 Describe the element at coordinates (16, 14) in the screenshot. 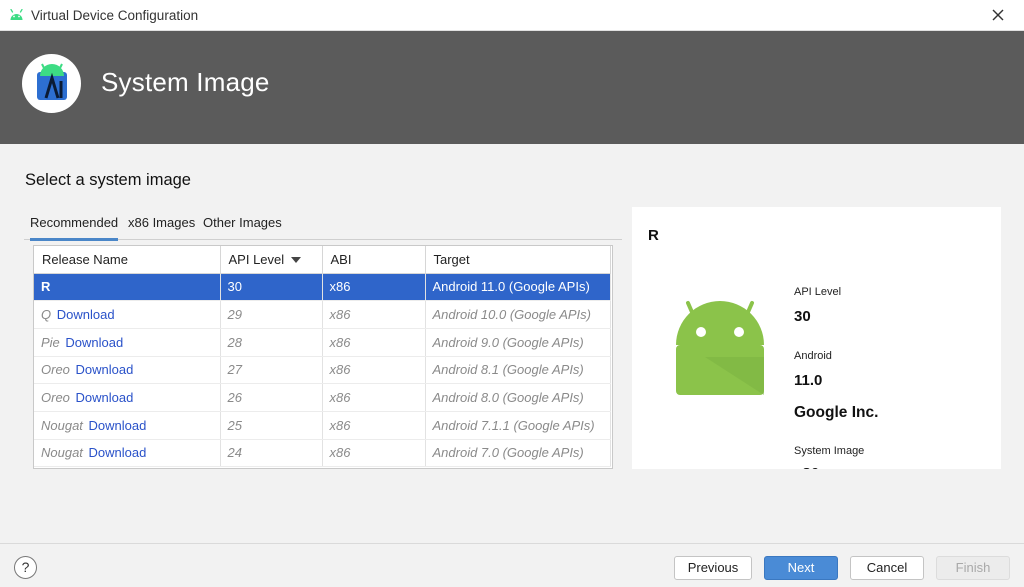

I see `android-icon` at that location.